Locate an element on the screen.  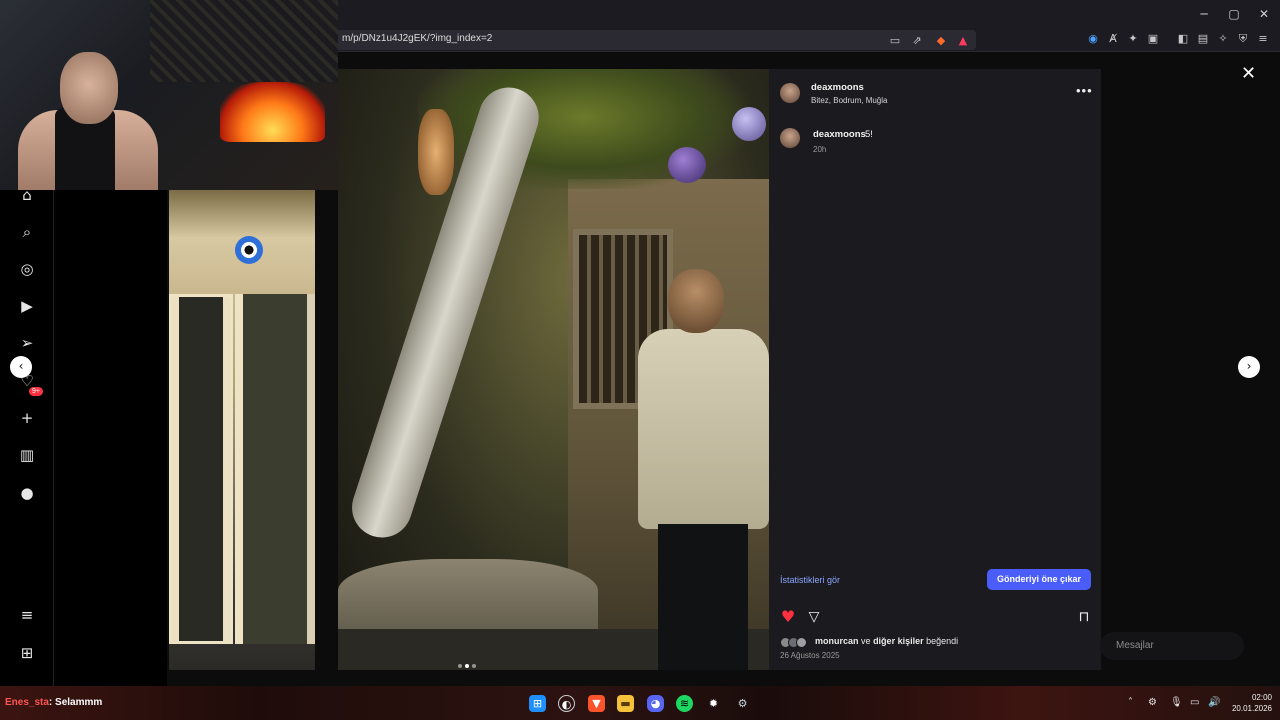
feed-column is located at coordinates (110, 438).